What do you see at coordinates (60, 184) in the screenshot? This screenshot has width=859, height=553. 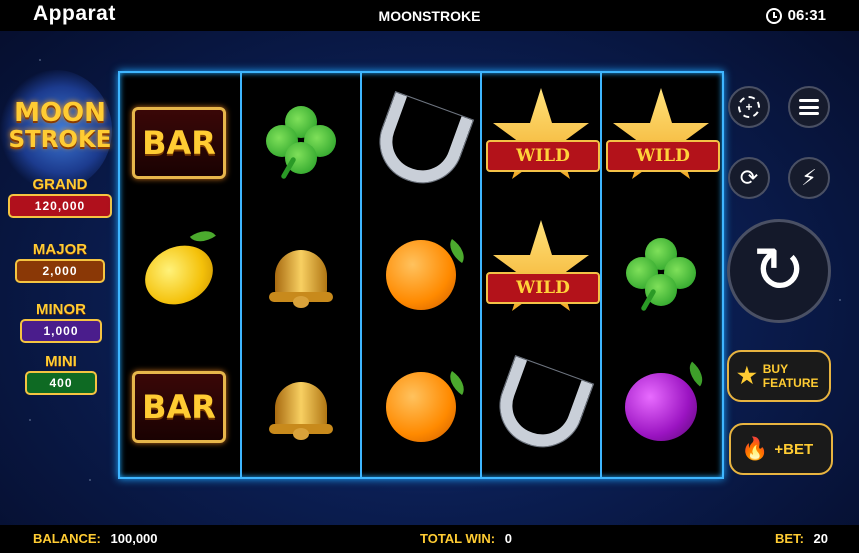 I see `jackpot-label: GRAND` at bounding box center [60, 184].